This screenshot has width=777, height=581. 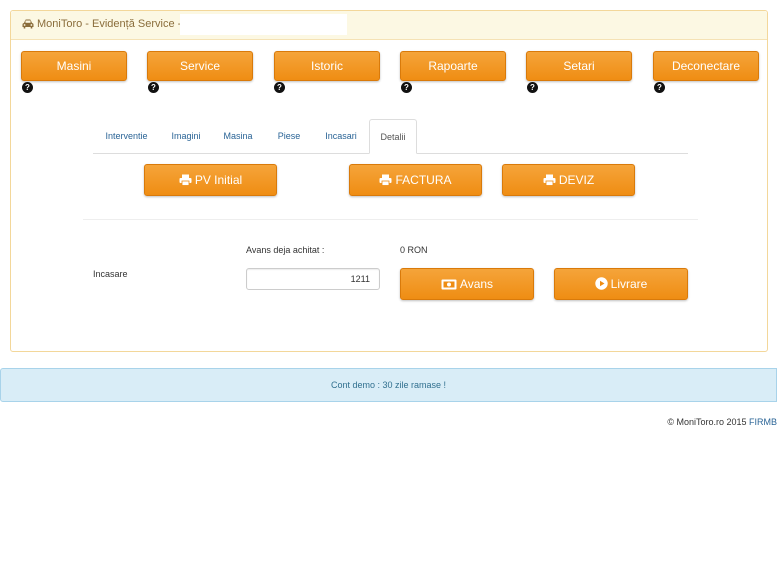 I want to click on nav-button-masini: Masini, so click(x=74, y=66).